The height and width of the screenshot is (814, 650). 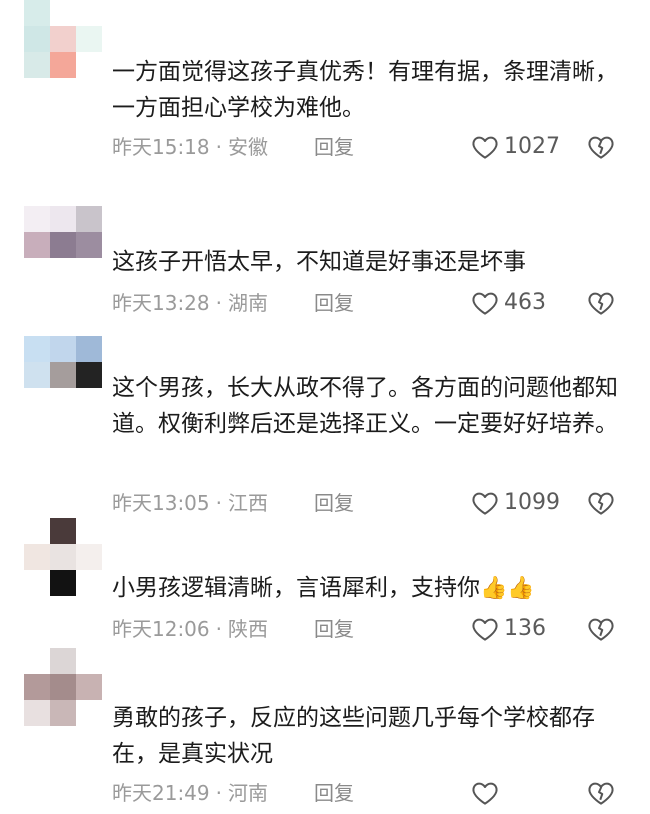 What do you see at coordinates (560, 794) in the screenshot?
I see `like-area` at bounding box center [560, 794].